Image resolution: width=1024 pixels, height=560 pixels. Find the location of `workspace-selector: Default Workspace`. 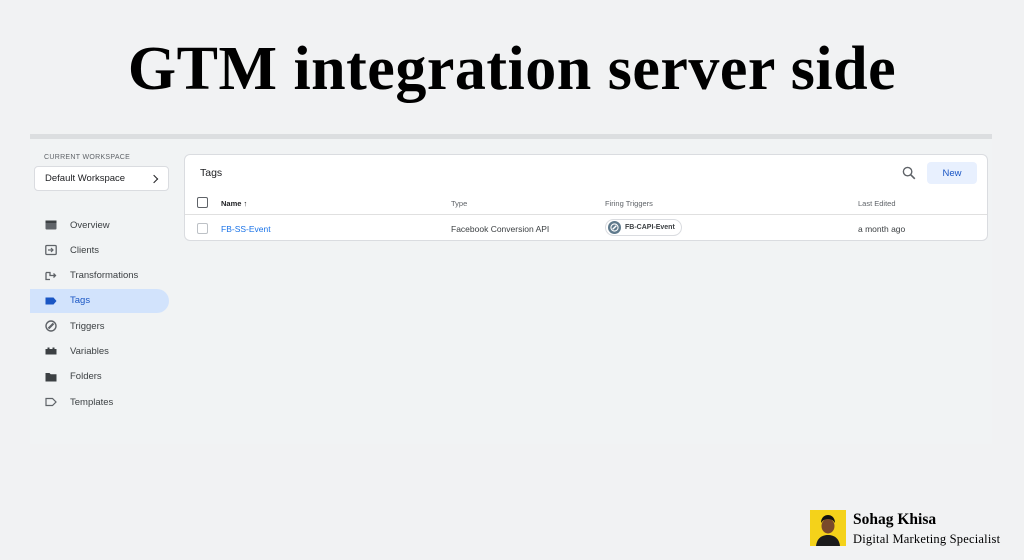

workspace-selector: Default Workspace is located at coordinates (101, 178).